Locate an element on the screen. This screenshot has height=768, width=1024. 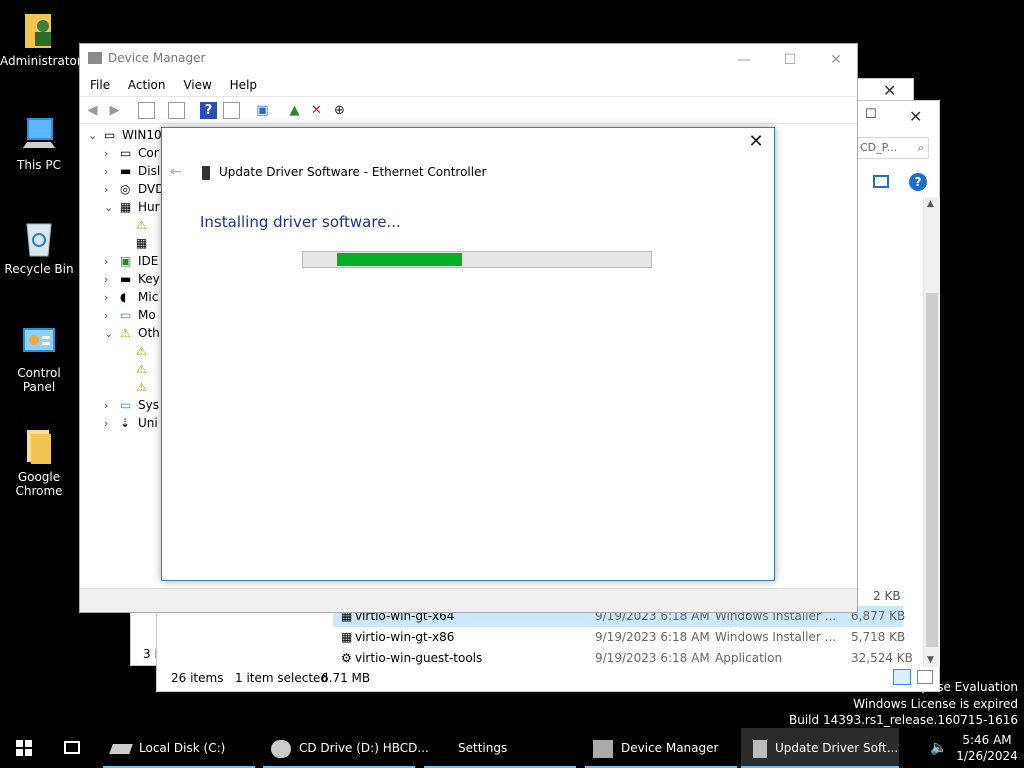
desktop-icon-google-chrome: Google Chrome is located at coordinates (39, 462).